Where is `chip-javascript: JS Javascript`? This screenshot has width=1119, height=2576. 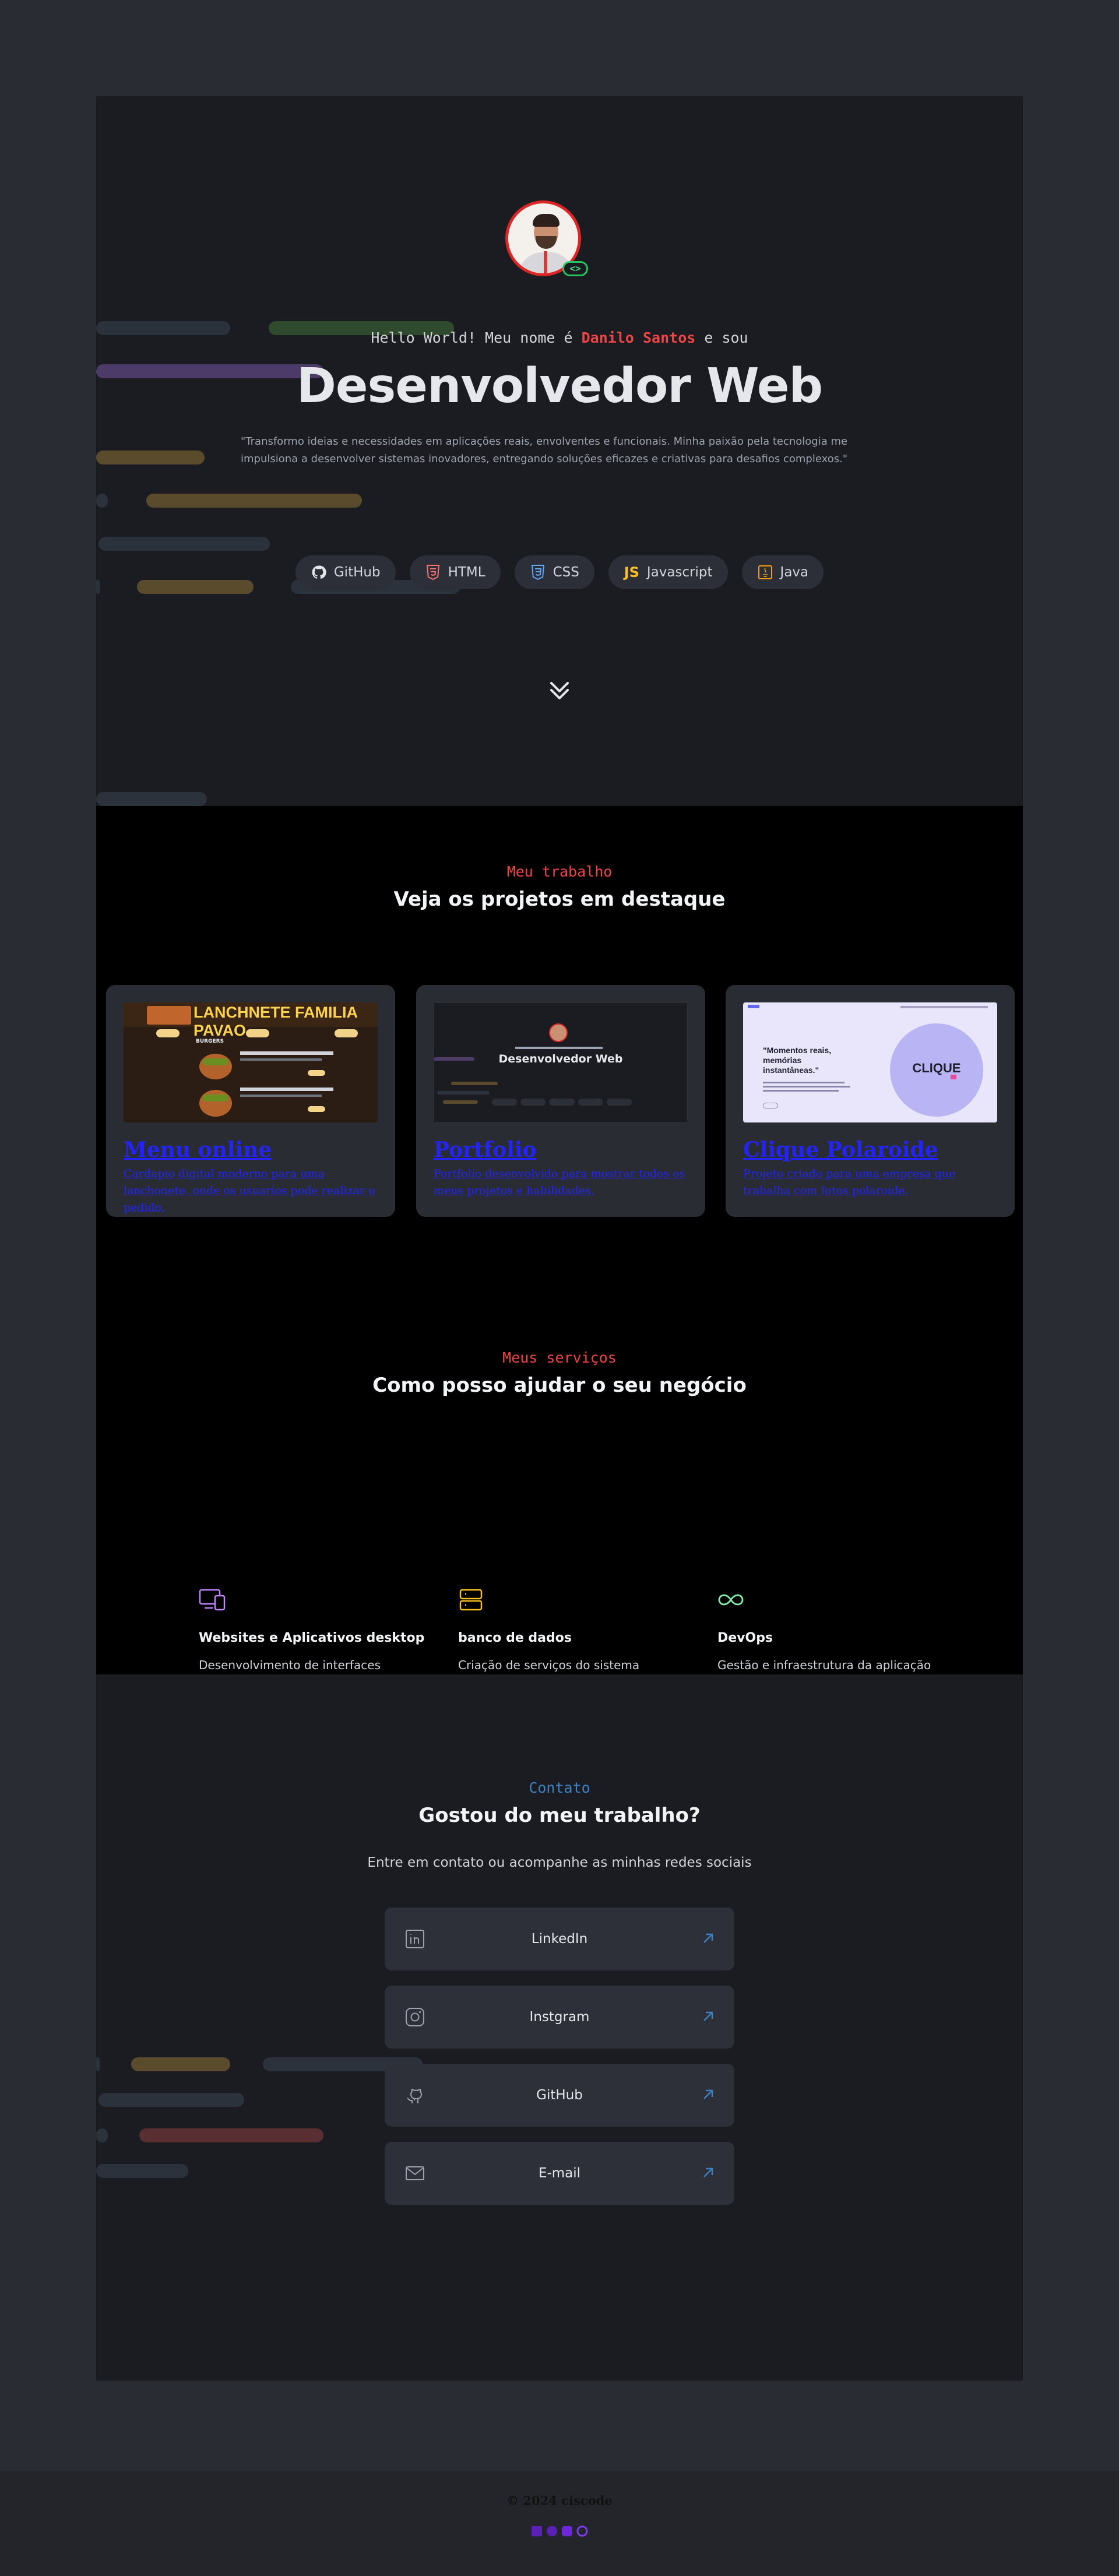
chip-javascript: JS Javascript is located at coordinates (668, 572).